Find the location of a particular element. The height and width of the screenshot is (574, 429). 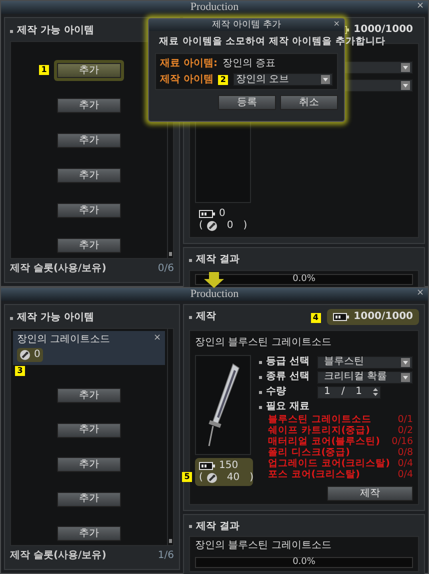

number-marker: 1 is located at coordinates (44, 70).